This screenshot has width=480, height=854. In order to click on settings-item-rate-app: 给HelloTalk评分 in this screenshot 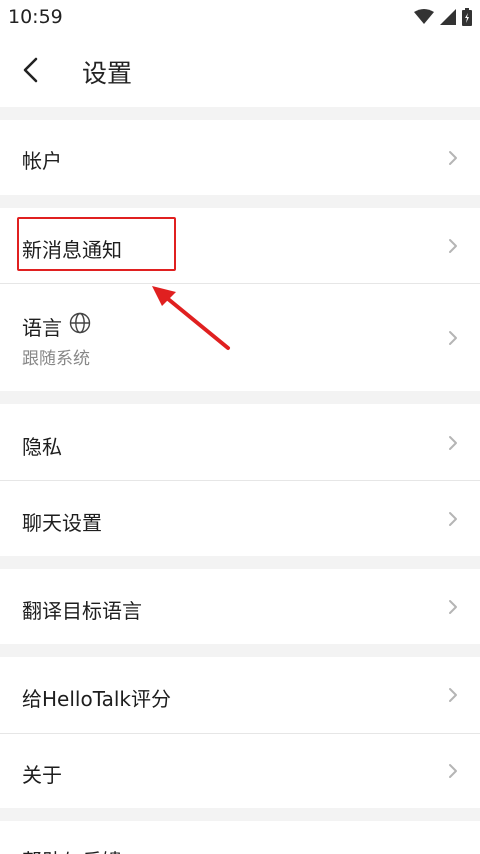, I will do `click(240, 695)`.